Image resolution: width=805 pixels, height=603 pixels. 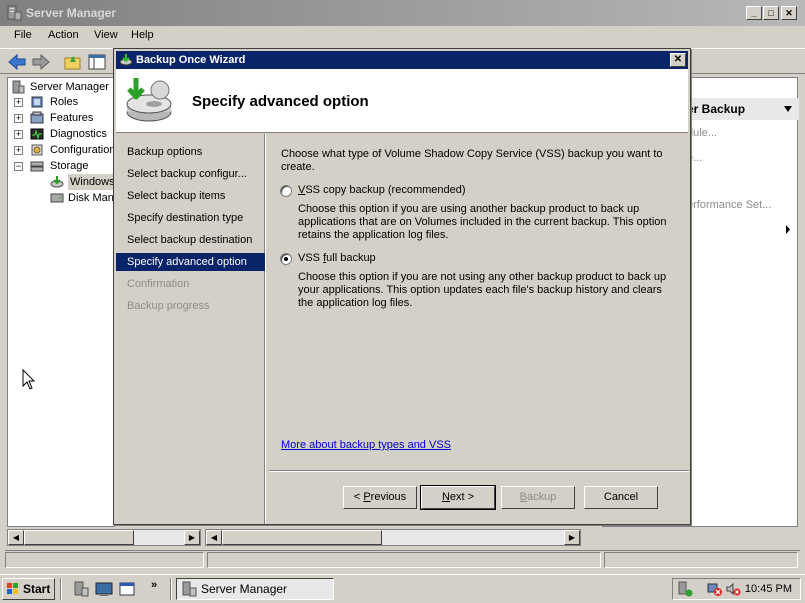 I want to click on tree-item-server-manager: Server Manager, so click(x=69, y=87).